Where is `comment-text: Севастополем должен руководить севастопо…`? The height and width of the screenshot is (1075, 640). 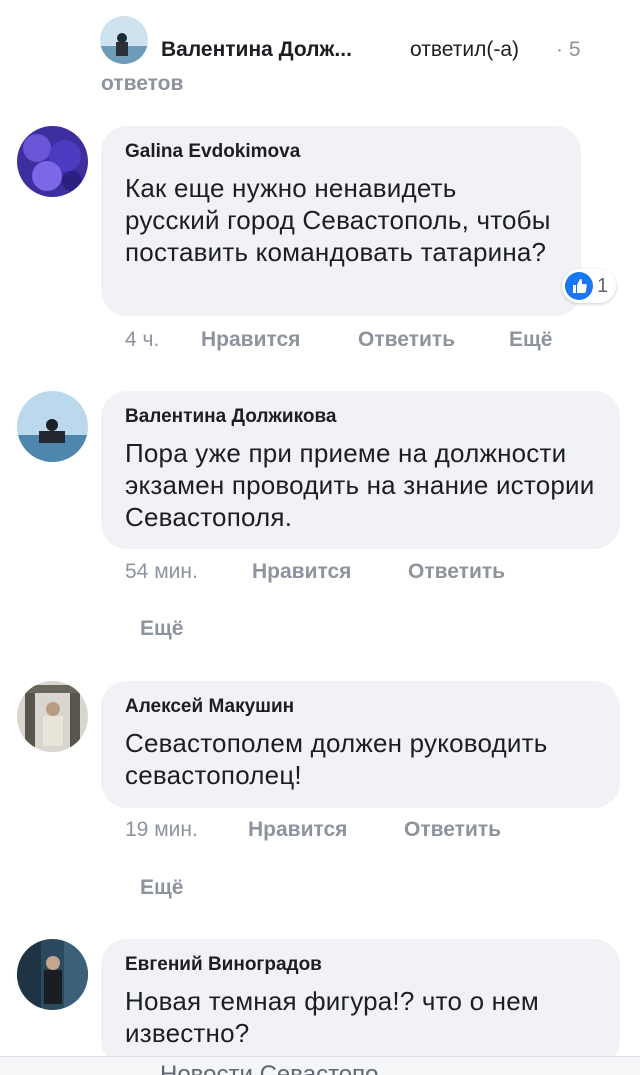
comment-text: Севастополем должен руководить севастопо… is located at coordinates (336, 759).